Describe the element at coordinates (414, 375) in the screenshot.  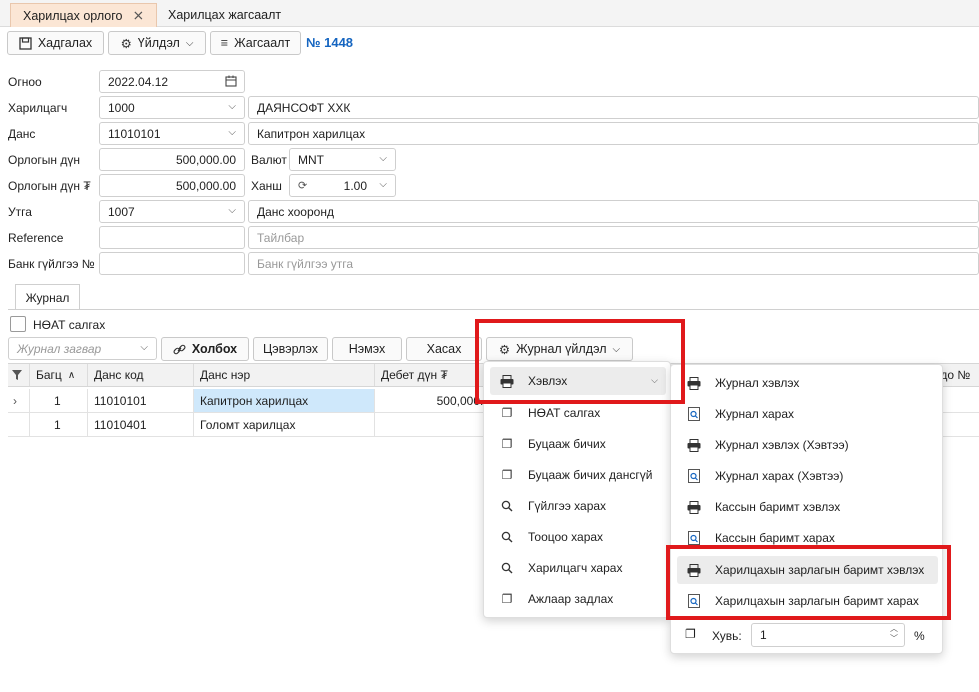
I see `column-debit-label: Дебет дүн ₮` at that location.